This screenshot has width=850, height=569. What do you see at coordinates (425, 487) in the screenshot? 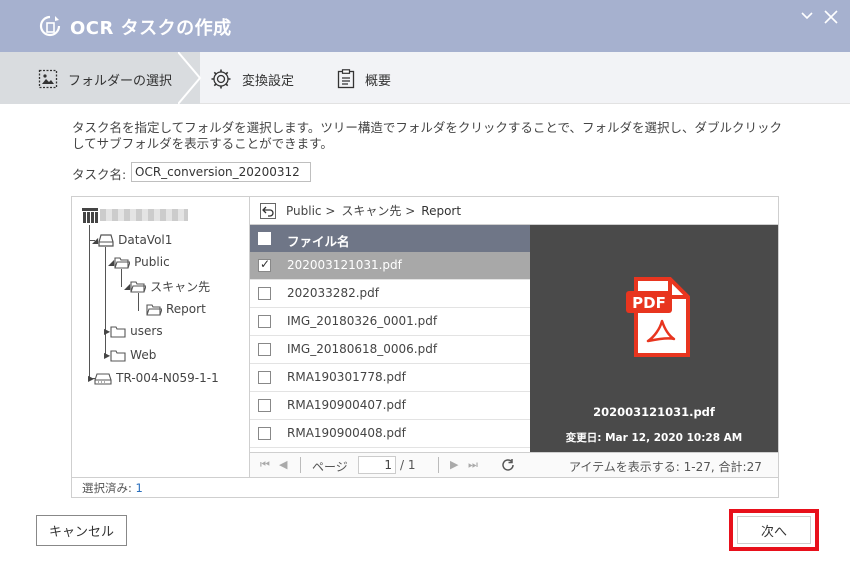
I see `selection-status: 選択済み: 1` at bounding box center [425, 487].